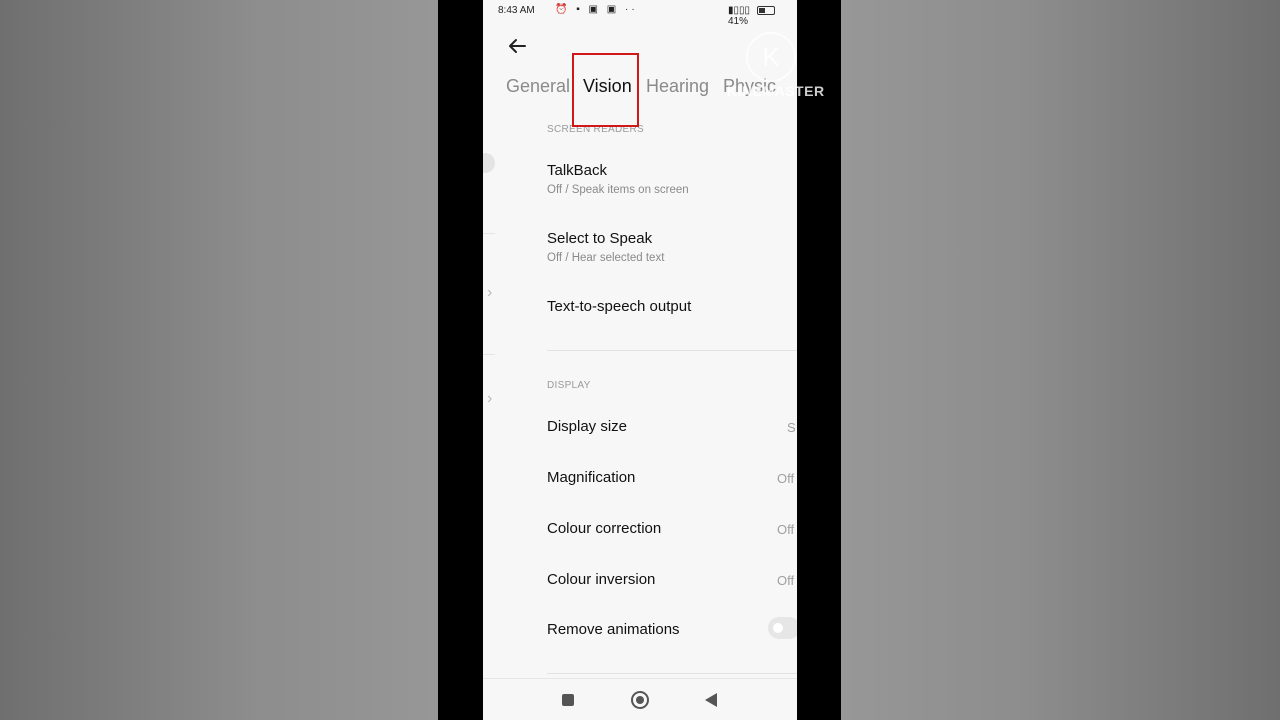  I want to click on colour-inversion-title: Colour inversion, so click(601, 579).